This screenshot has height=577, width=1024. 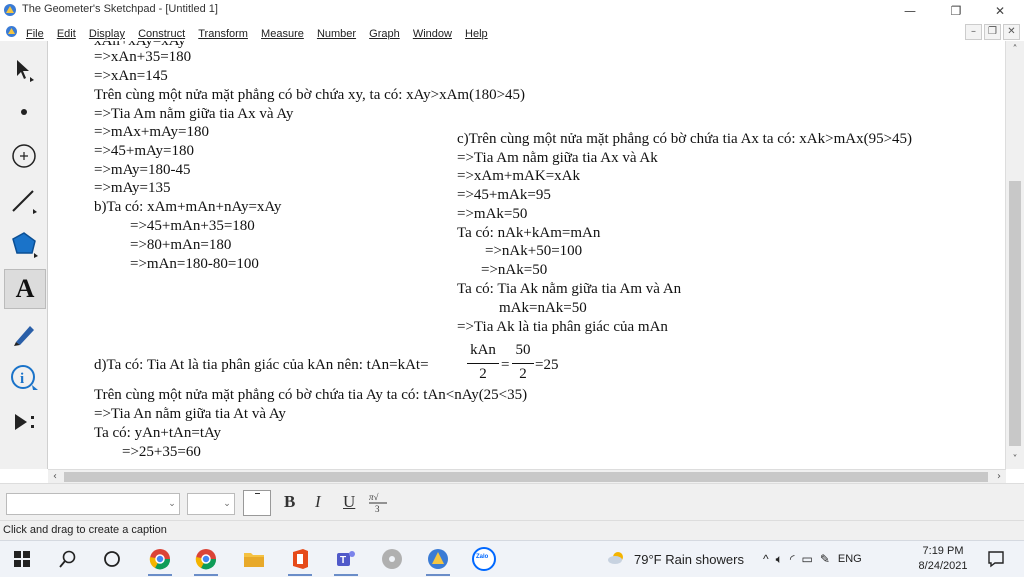 What do you see at coordinates (999, 477) in the screenshot?
I see `scroll-right-arrow-icon: ›` at bounding box center [999, 477].